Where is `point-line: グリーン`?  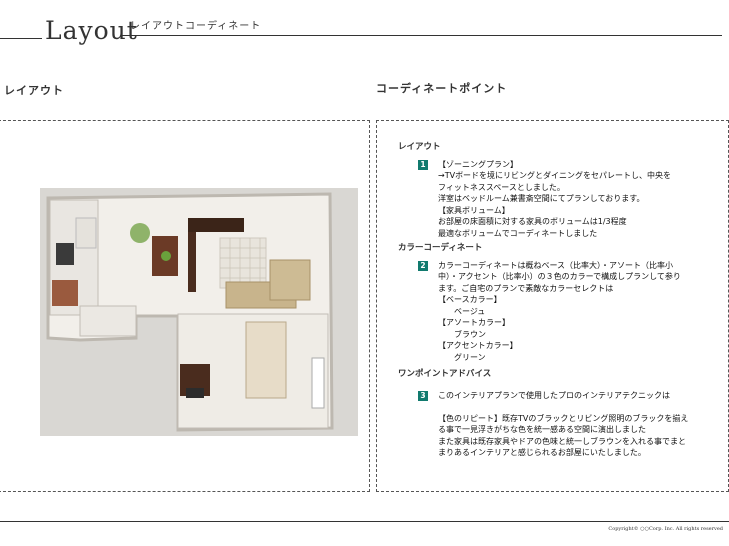
point-line: グリーン is located at coordinates (462, 357).